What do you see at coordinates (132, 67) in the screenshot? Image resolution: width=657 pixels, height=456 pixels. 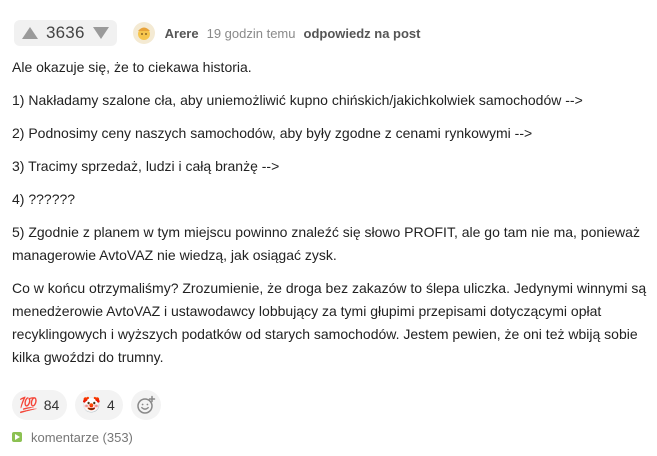 I see `comment-paragraph: Ale okazuje się, że to ciekawa historia.` at bounding box center [132, 67].